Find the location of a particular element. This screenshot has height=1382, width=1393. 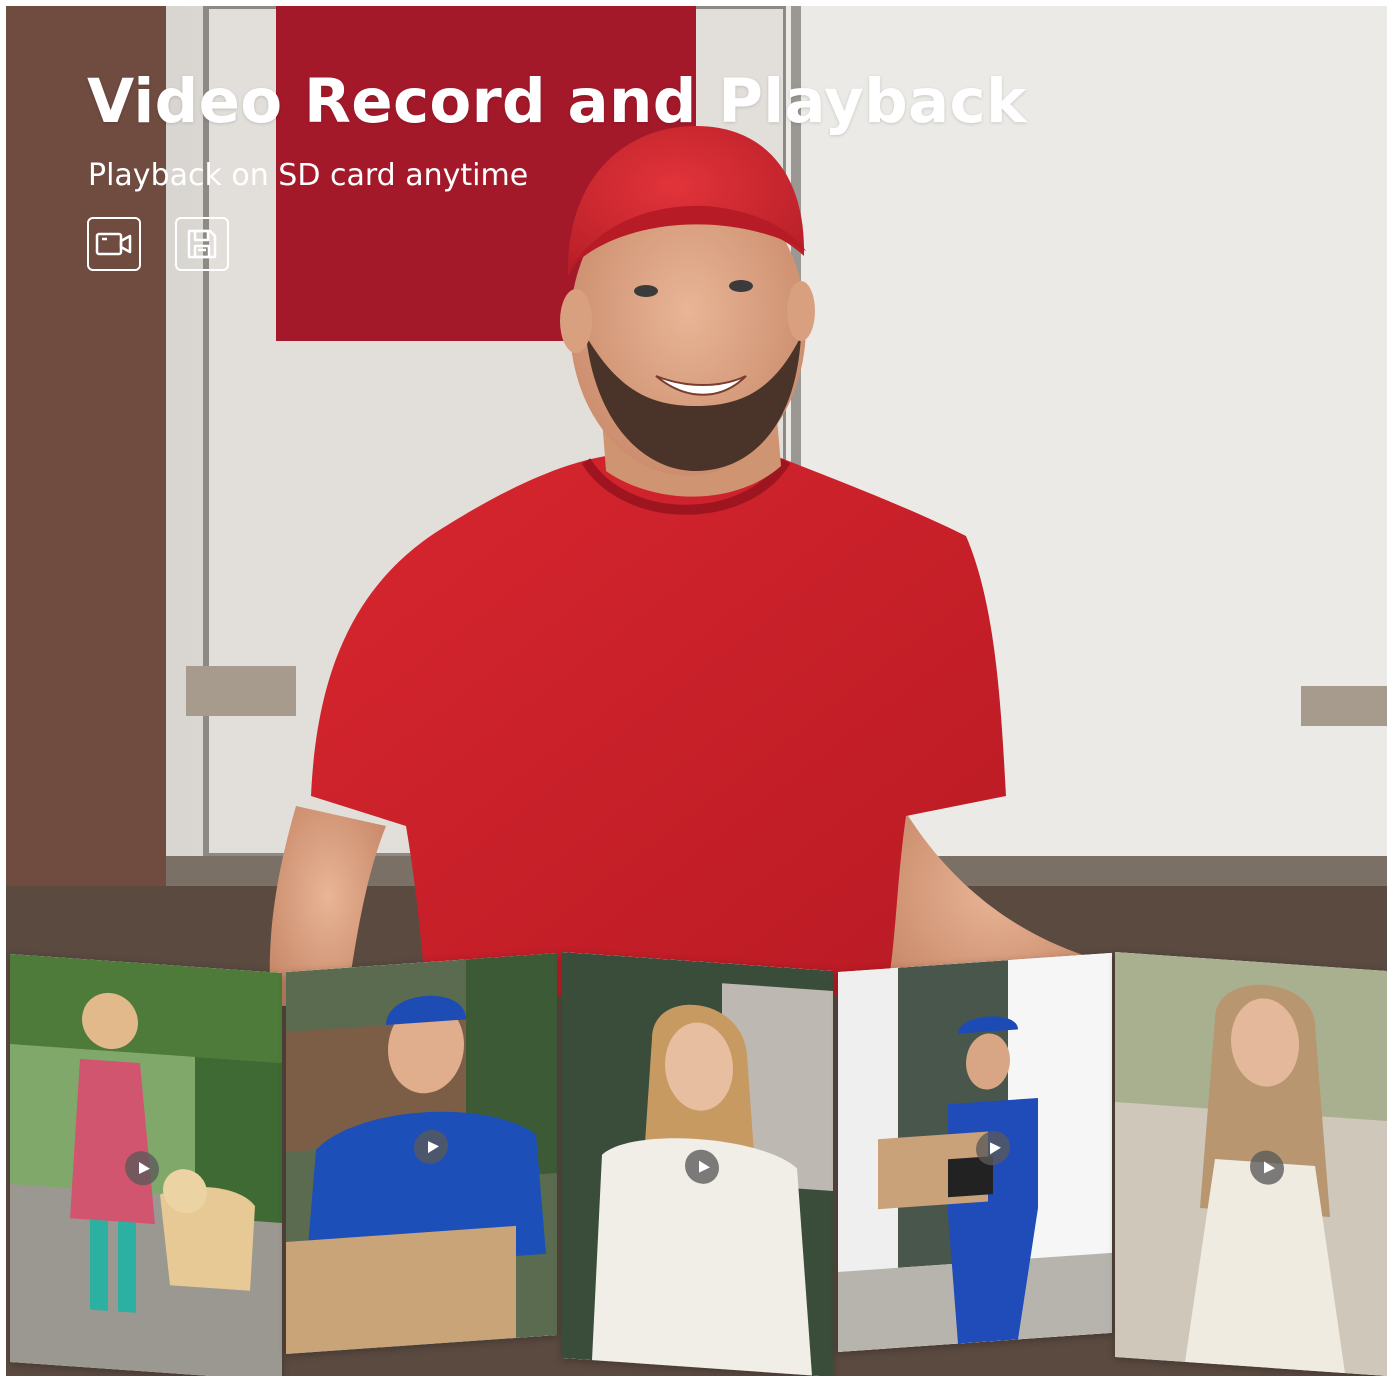

thumbnail-scene is located at coordinates (975, 1152).